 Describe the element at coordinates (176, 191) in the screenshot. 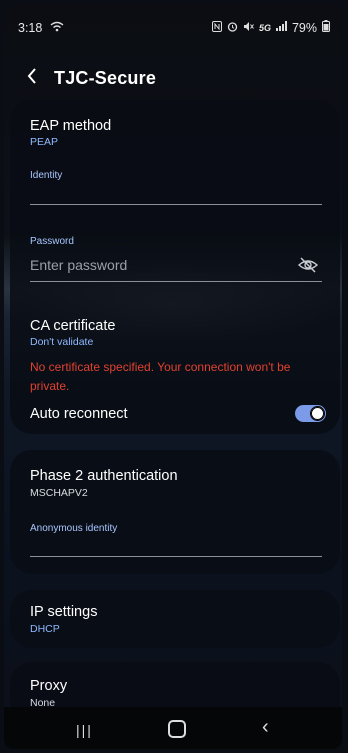

I see `identity-field` at that location.